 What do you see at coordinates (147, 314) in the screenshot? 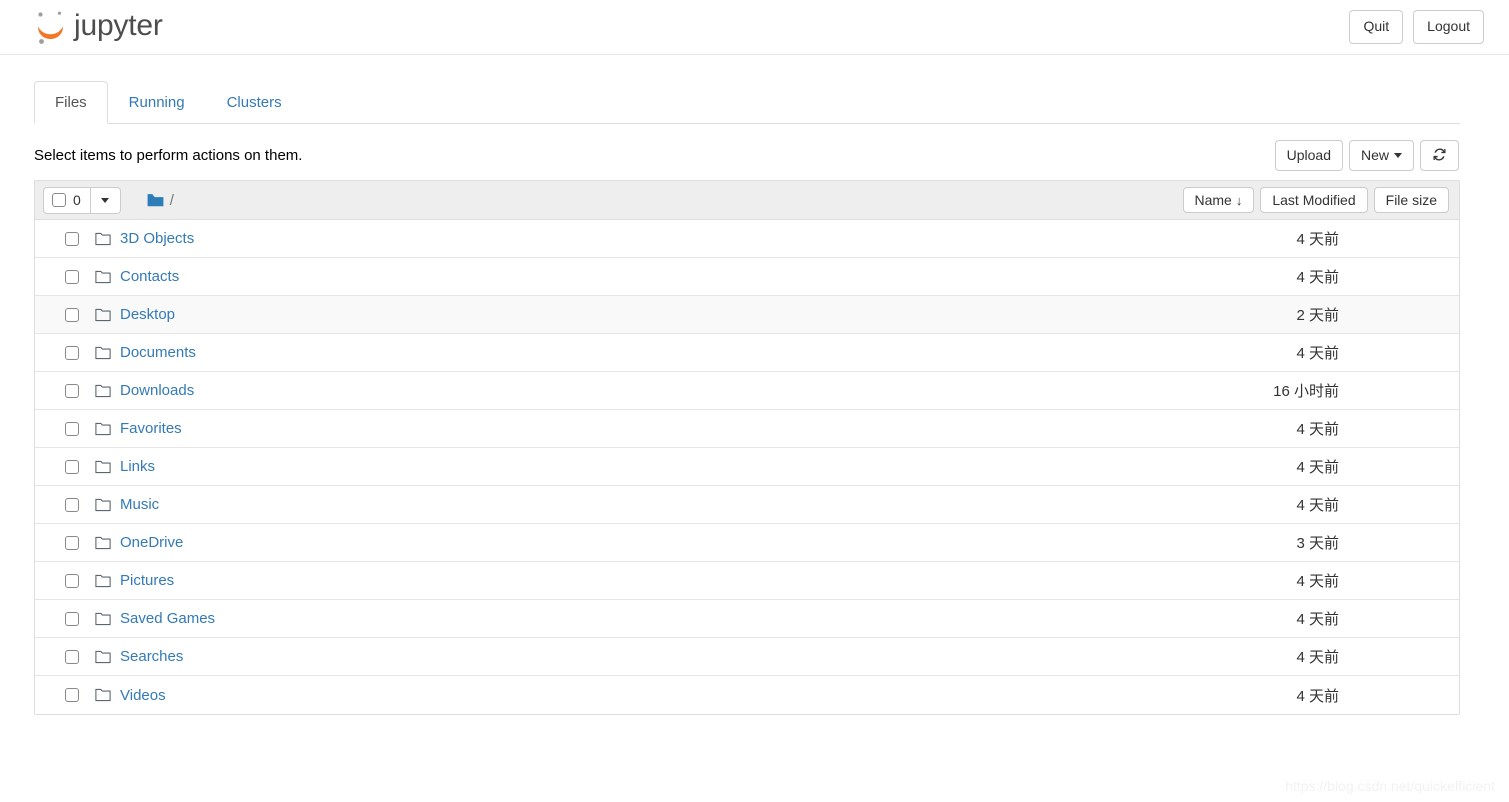
I see `file-link: Desktop` at bounding box center [147, 314].